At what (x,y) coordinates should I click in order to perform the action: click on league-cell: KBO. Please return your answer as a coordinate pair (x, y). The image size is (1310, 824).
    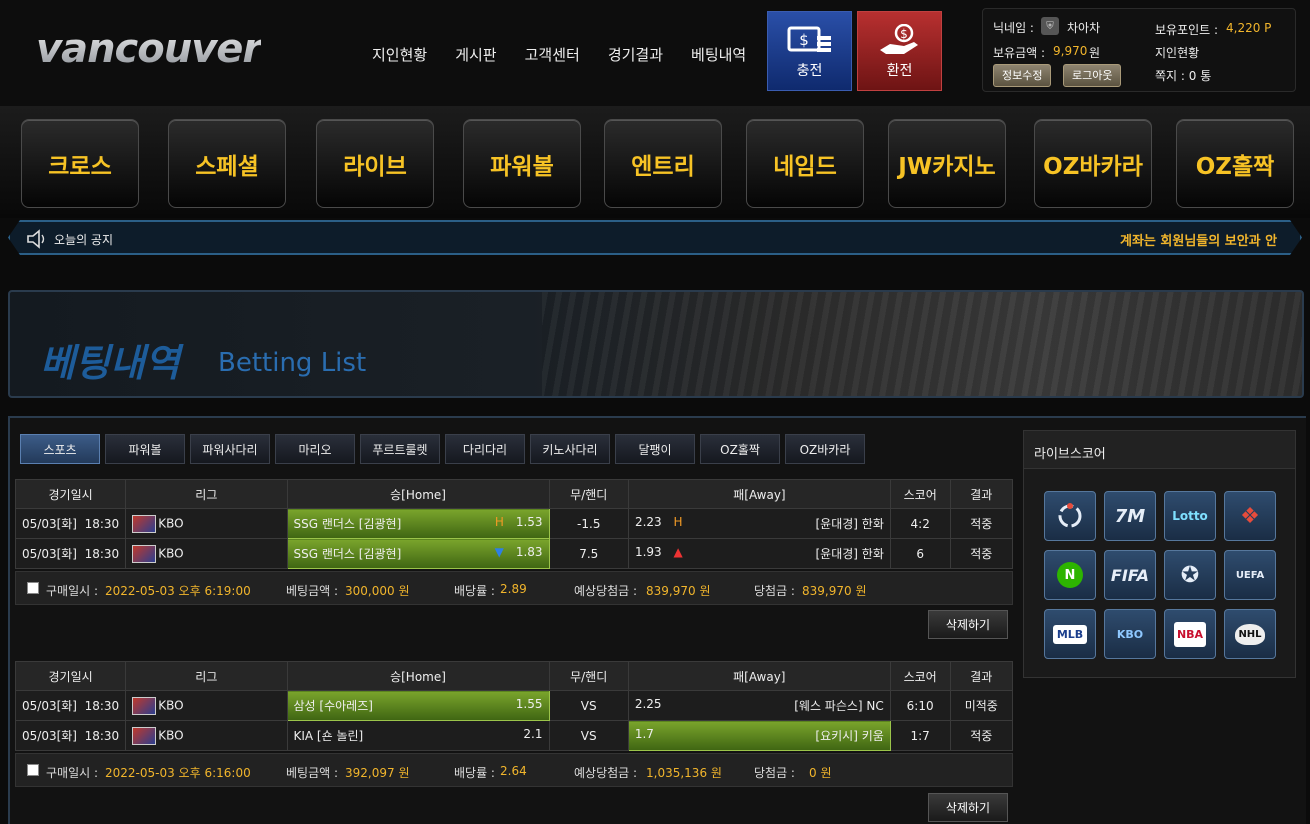
    Looking at the image, I should click on (206, 735).